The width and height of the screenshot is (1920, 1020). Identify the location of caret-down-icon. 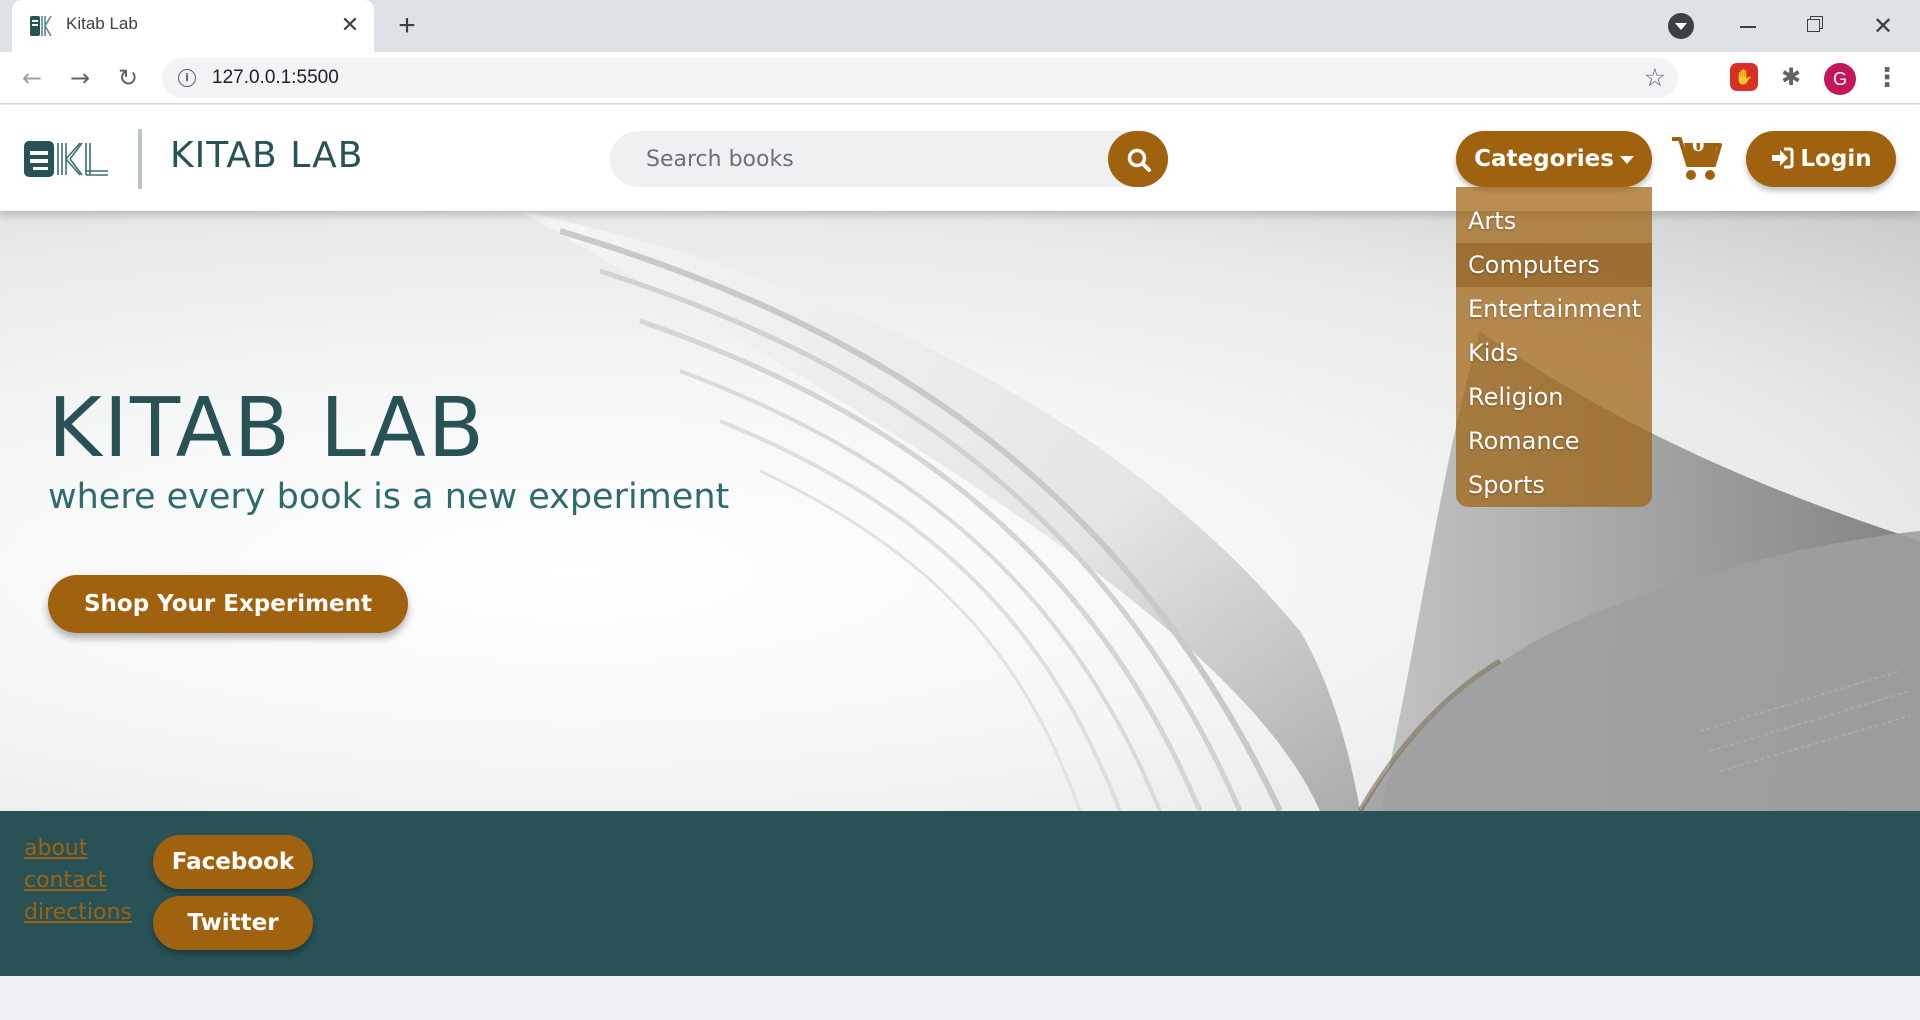
(1626, 159).